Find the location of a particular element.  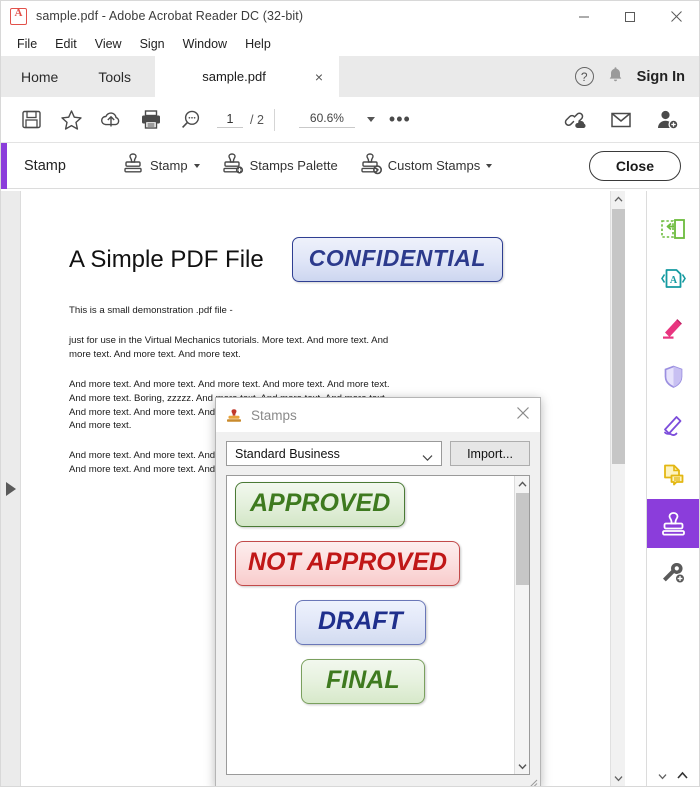

fill-and-sign-icon is located at coordinates (673, 425).